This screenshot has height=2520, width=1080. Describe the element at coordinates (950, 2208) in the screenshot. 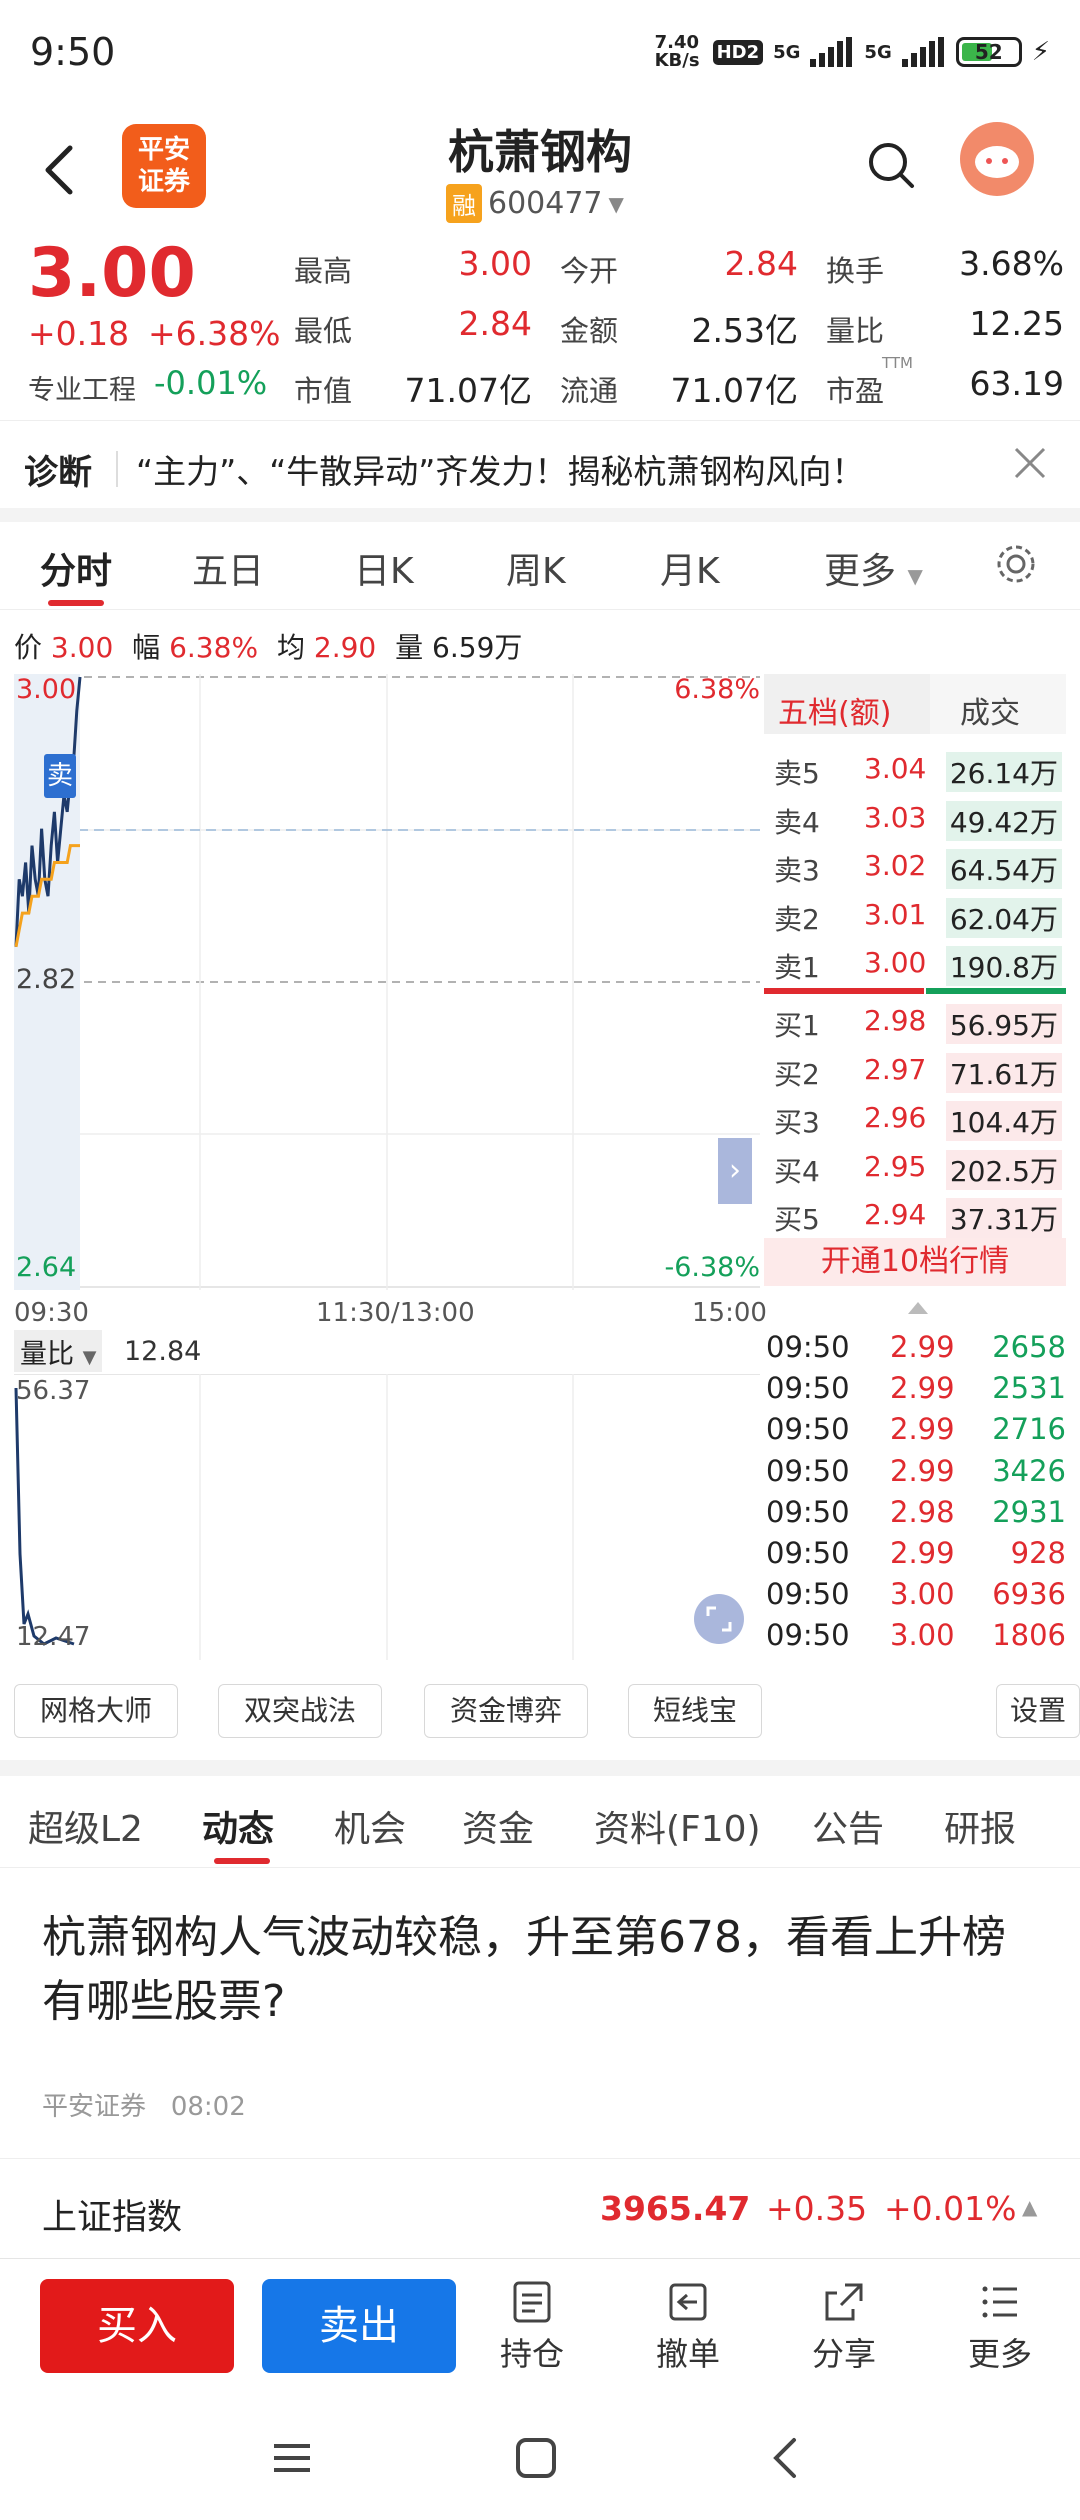

I see `index-pct: +0.01%` at that location.